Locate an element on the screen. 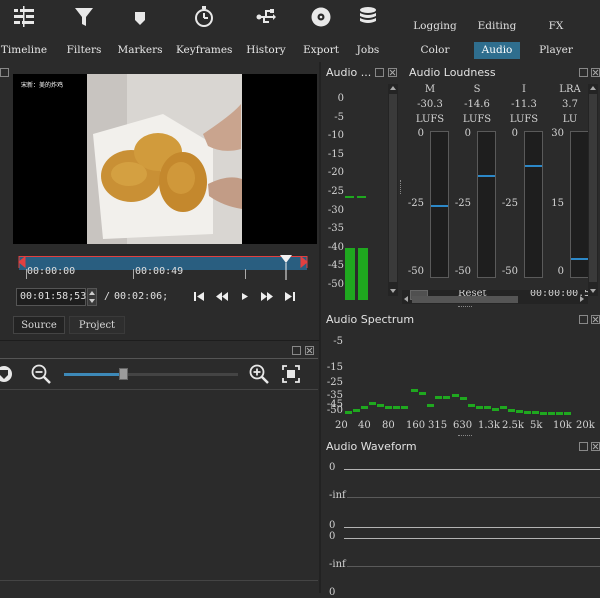  zoom-slider is located at coordinates (151, 374).